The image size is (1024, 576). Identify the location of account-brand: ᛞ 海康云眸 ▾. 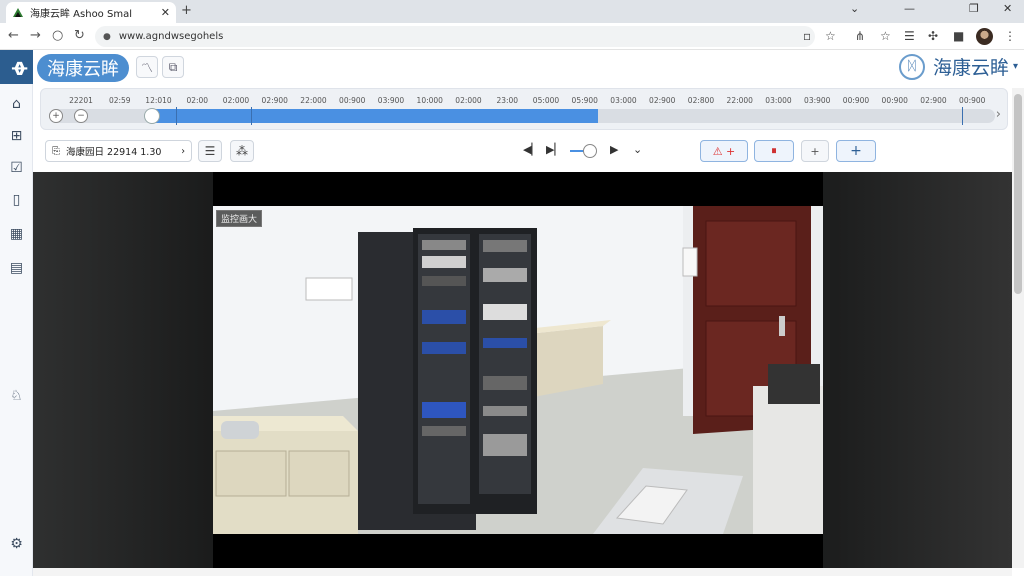
(958, 66).